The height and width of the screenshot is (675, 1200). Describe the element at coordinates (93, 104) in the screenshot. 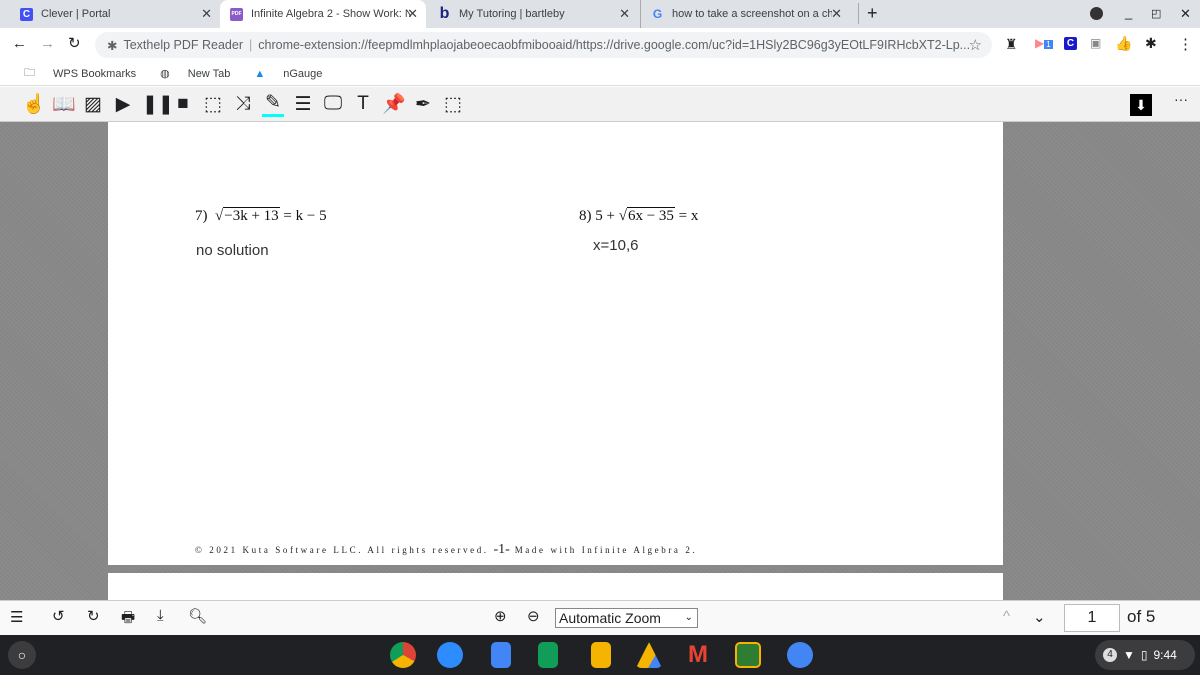

I see `image-icon: ▨` at that location.